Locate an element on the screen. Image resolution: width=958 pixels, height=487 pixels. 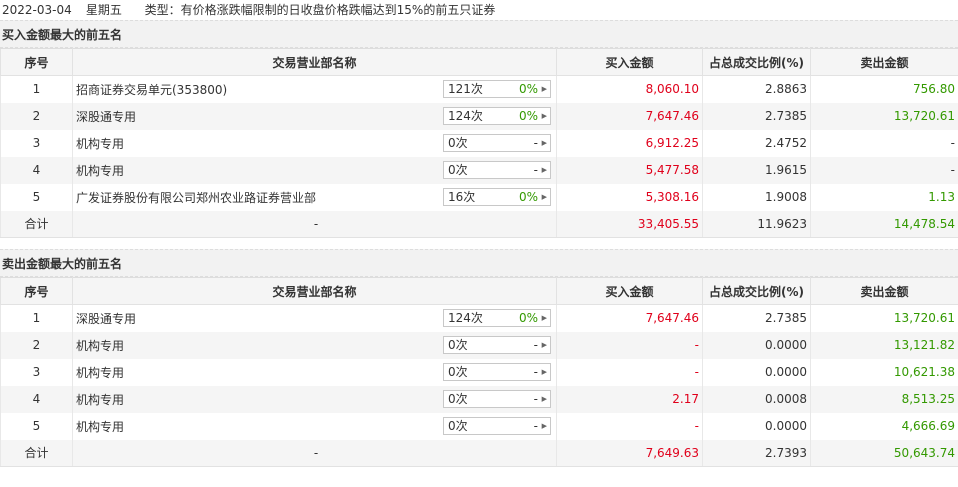
sell-amount: 756.80 is located at coordinates (884, 89).